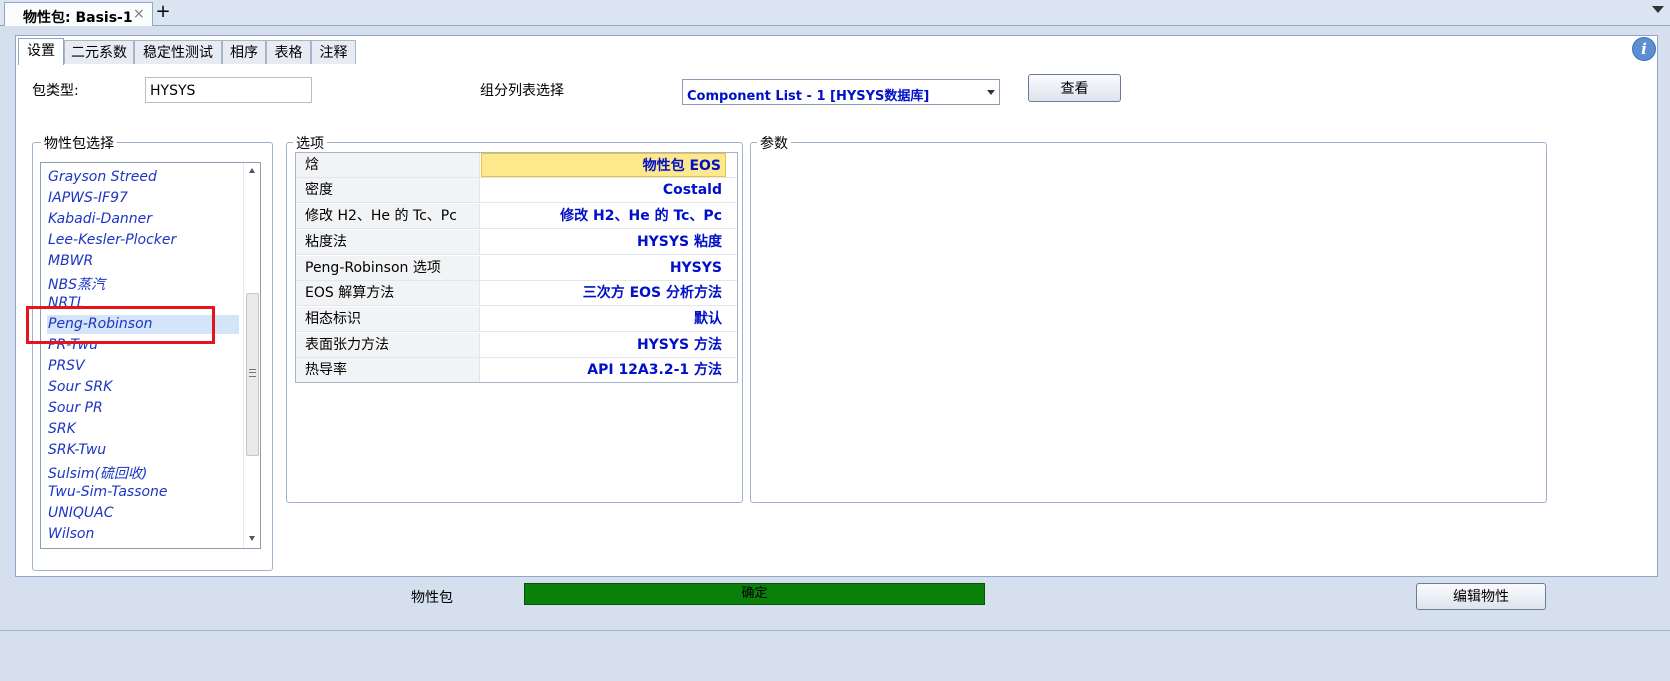  What do you see at coordinates (388, 216) in the screenshot?
I see `option-name: 修改 H2、He 的 Tc、Pc` at bounding box center [388, 216].